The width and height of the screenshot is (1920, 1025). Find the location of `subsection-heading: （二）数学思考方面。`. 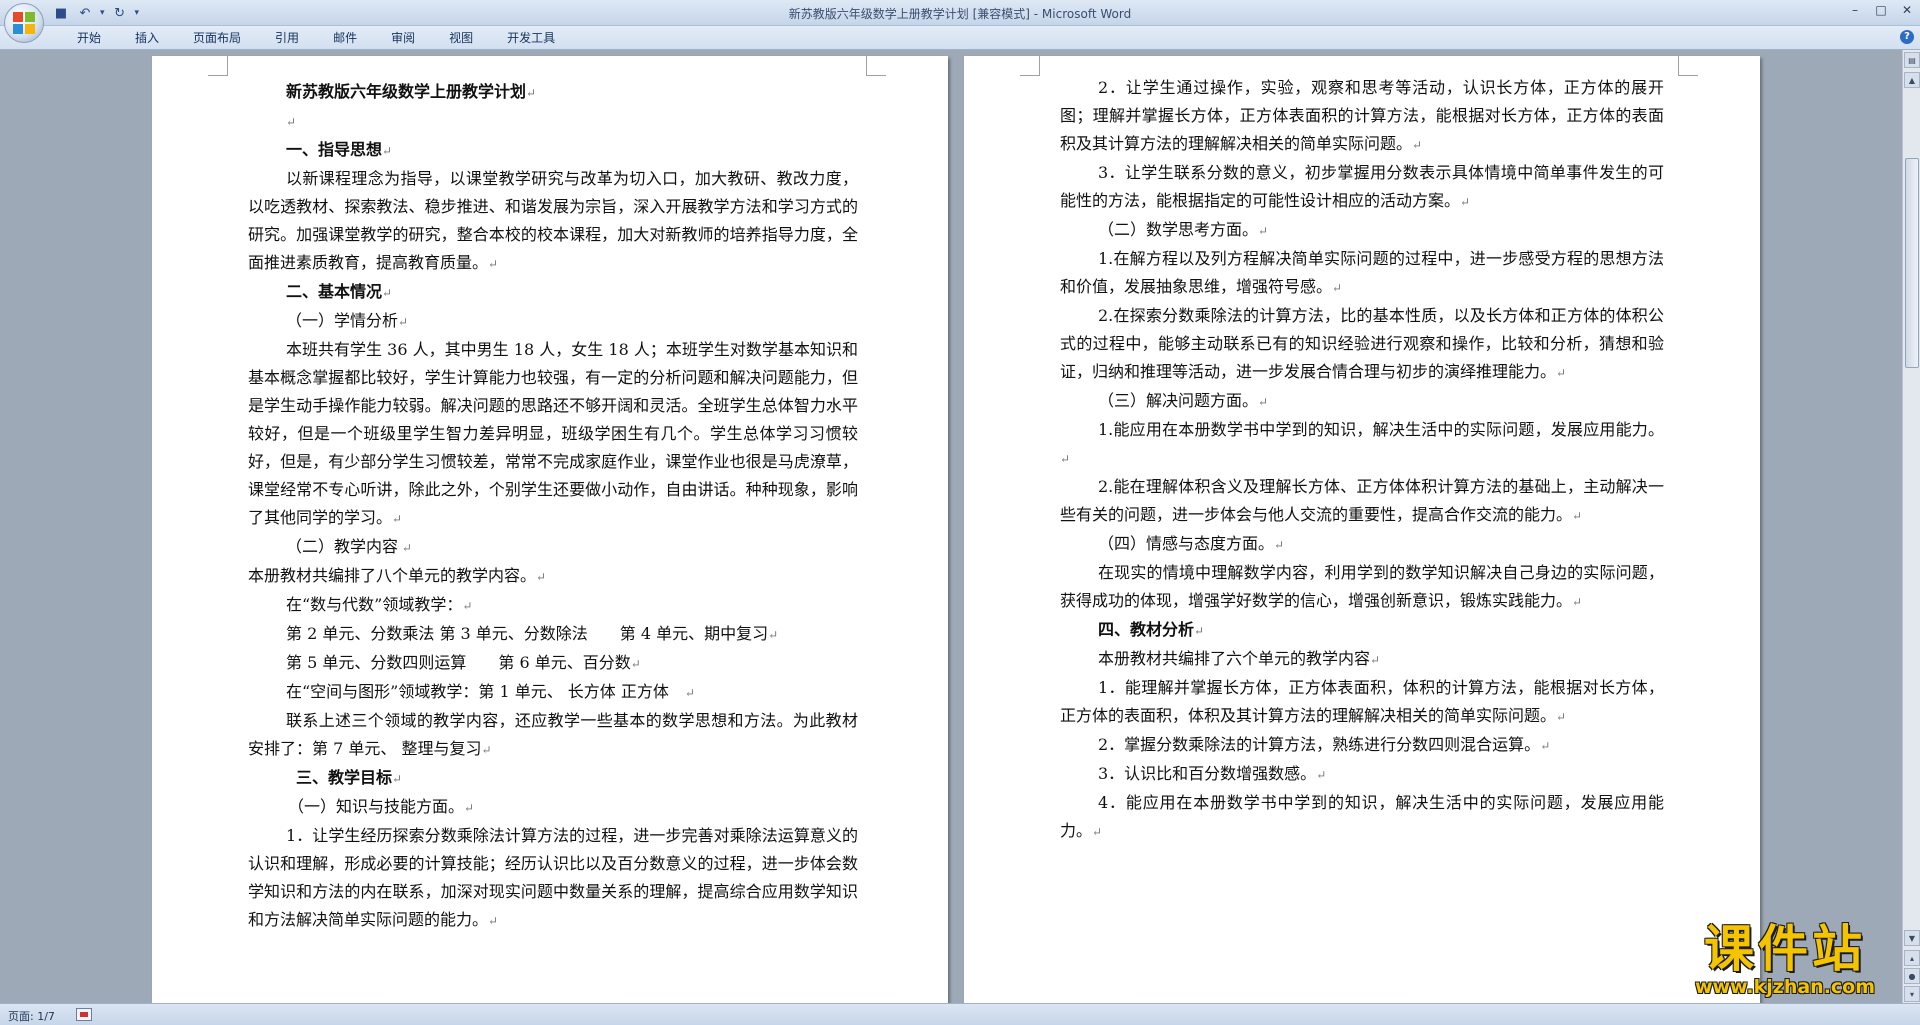

subsection-heading: （二）数学思考方面。 is located at coordinates (1178, 229).